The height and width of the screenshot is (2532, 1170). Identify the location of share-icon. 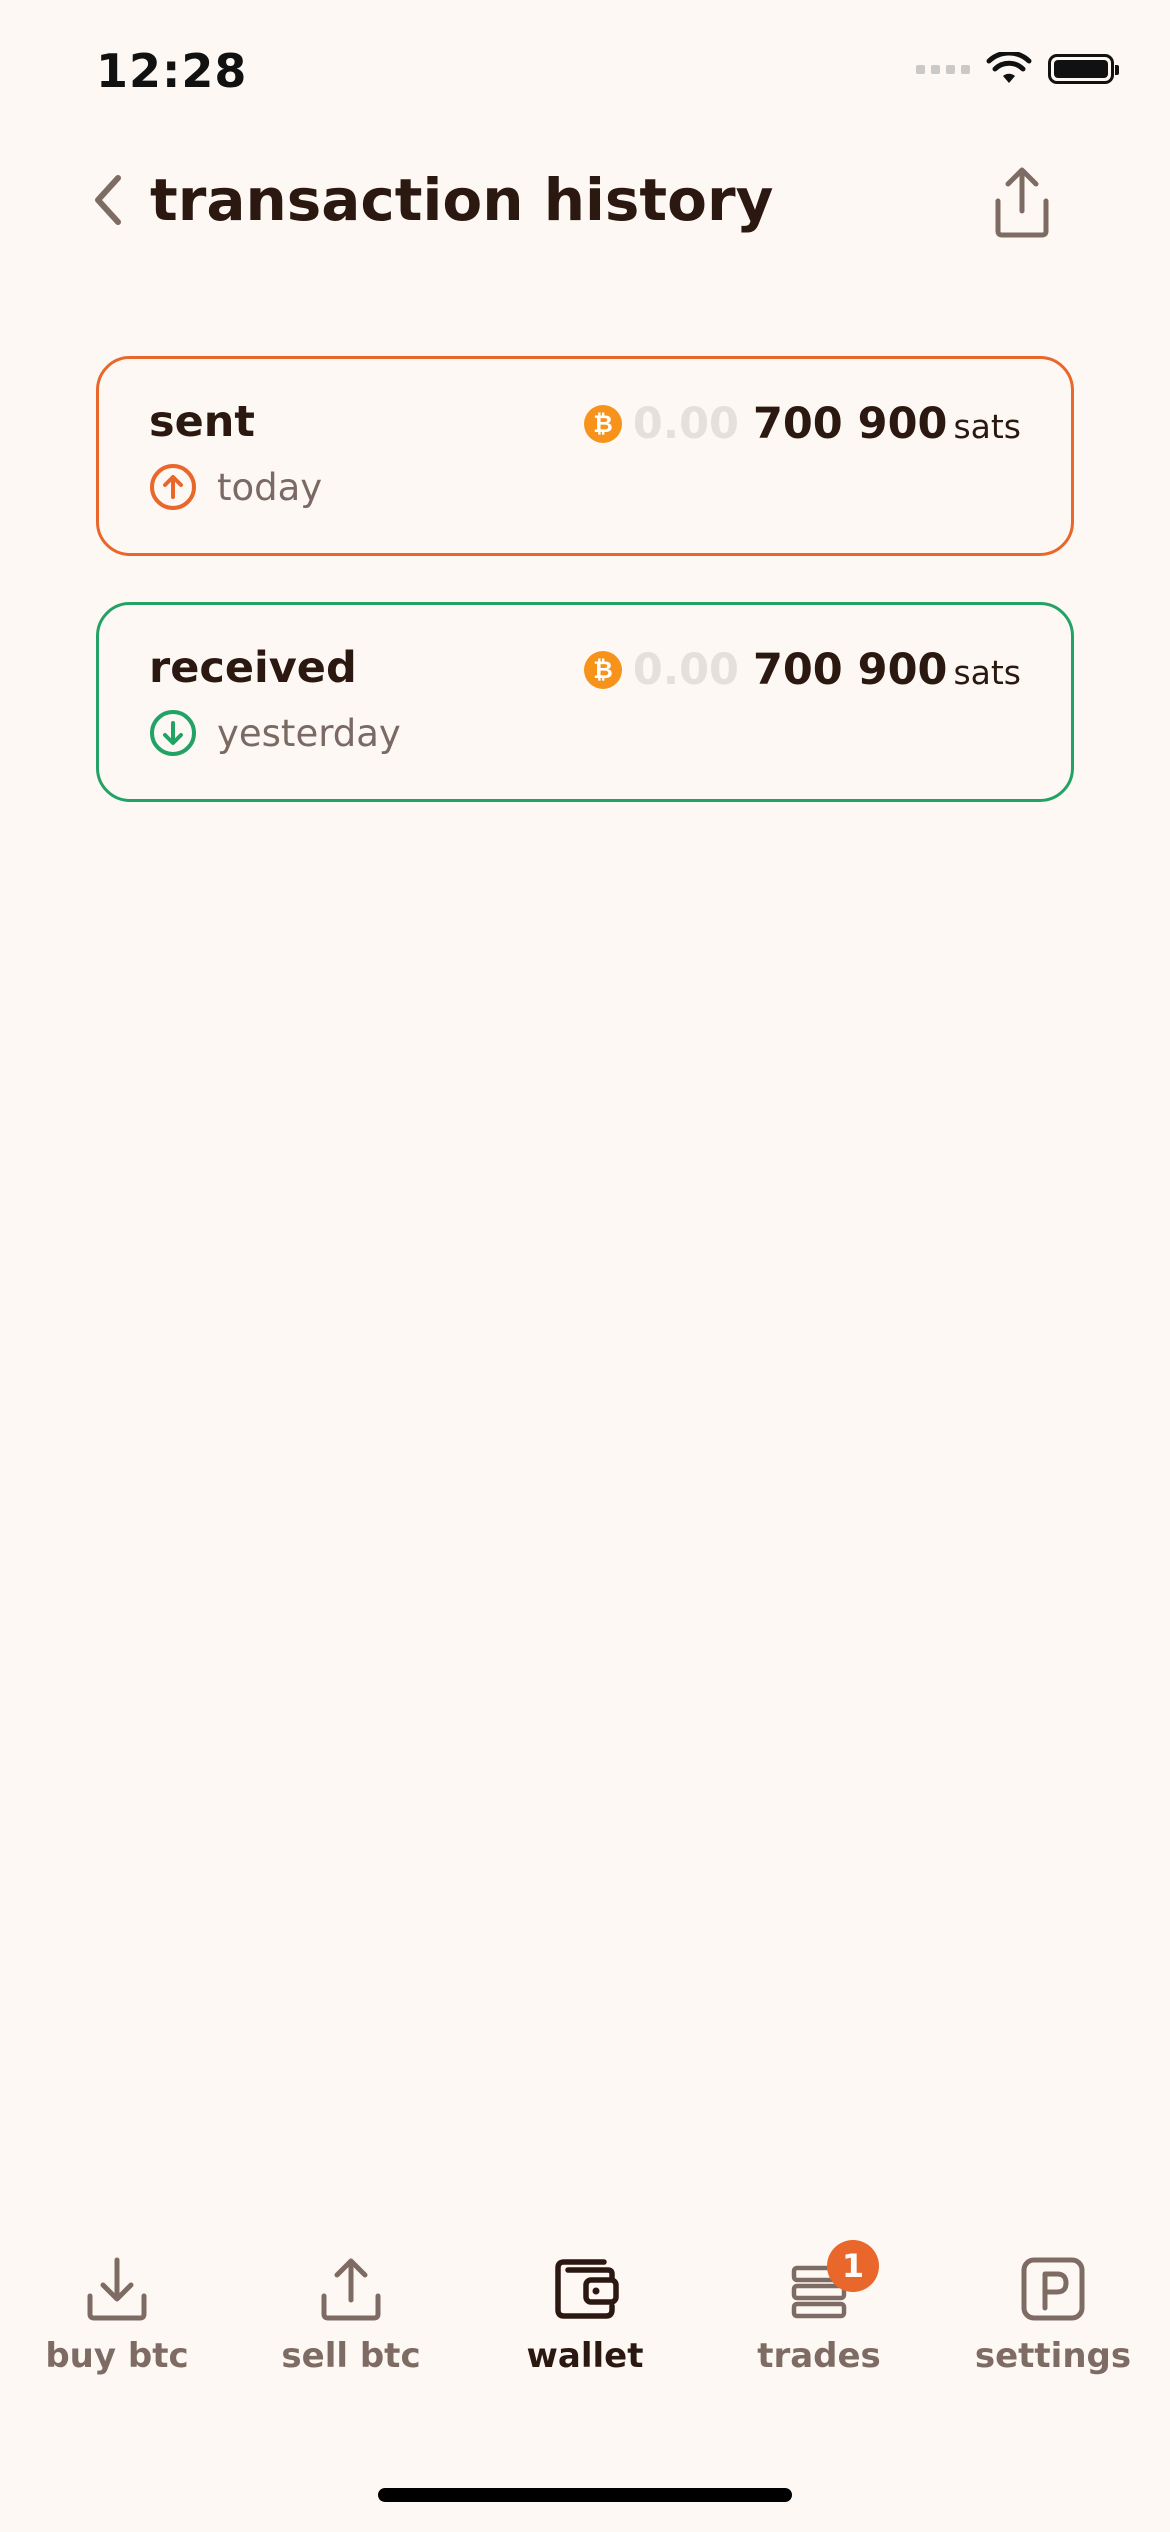
(1022, 202).